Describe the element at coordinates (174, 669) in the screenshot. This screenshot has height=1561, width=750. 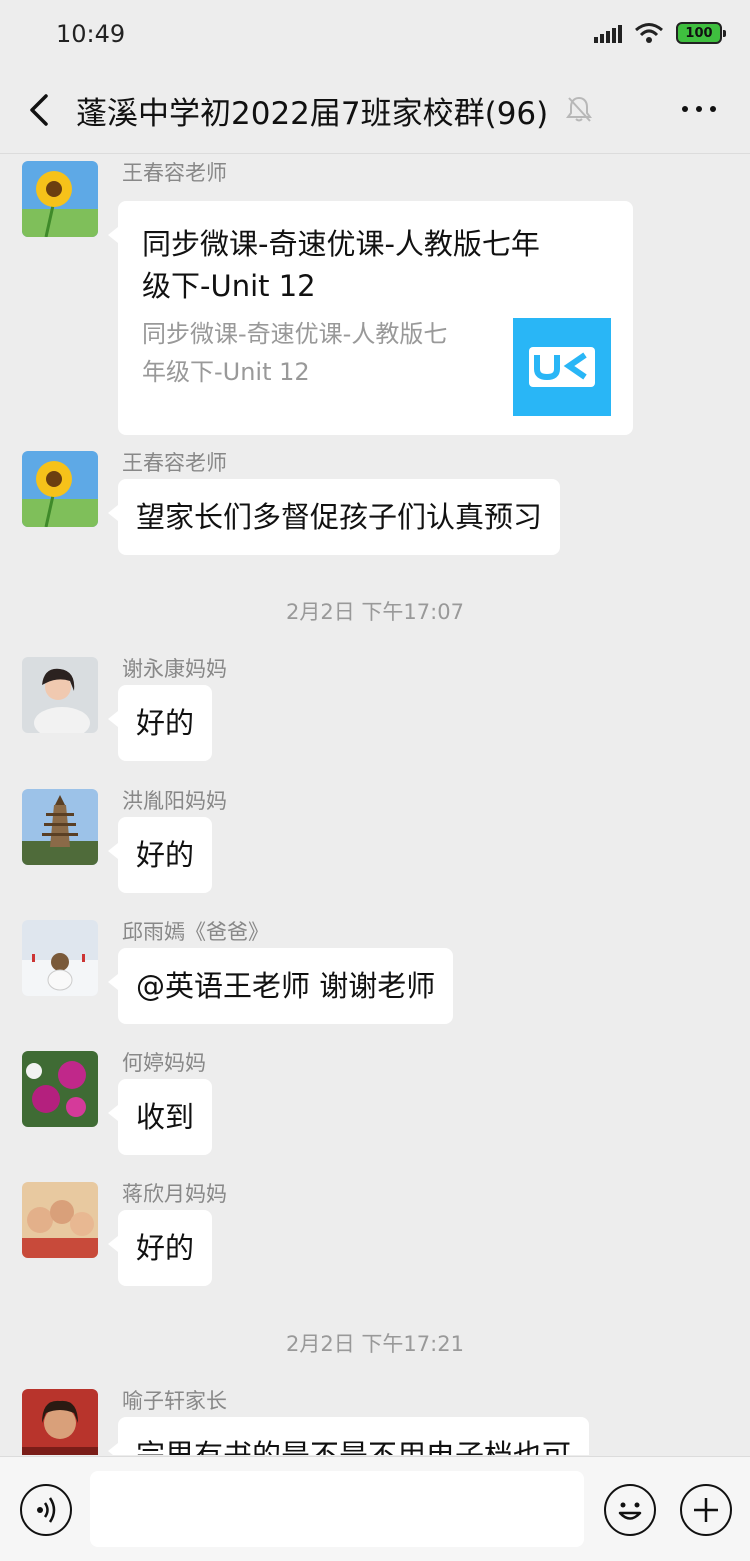
I see `sender-name: 谢永康妈妈` at that location.